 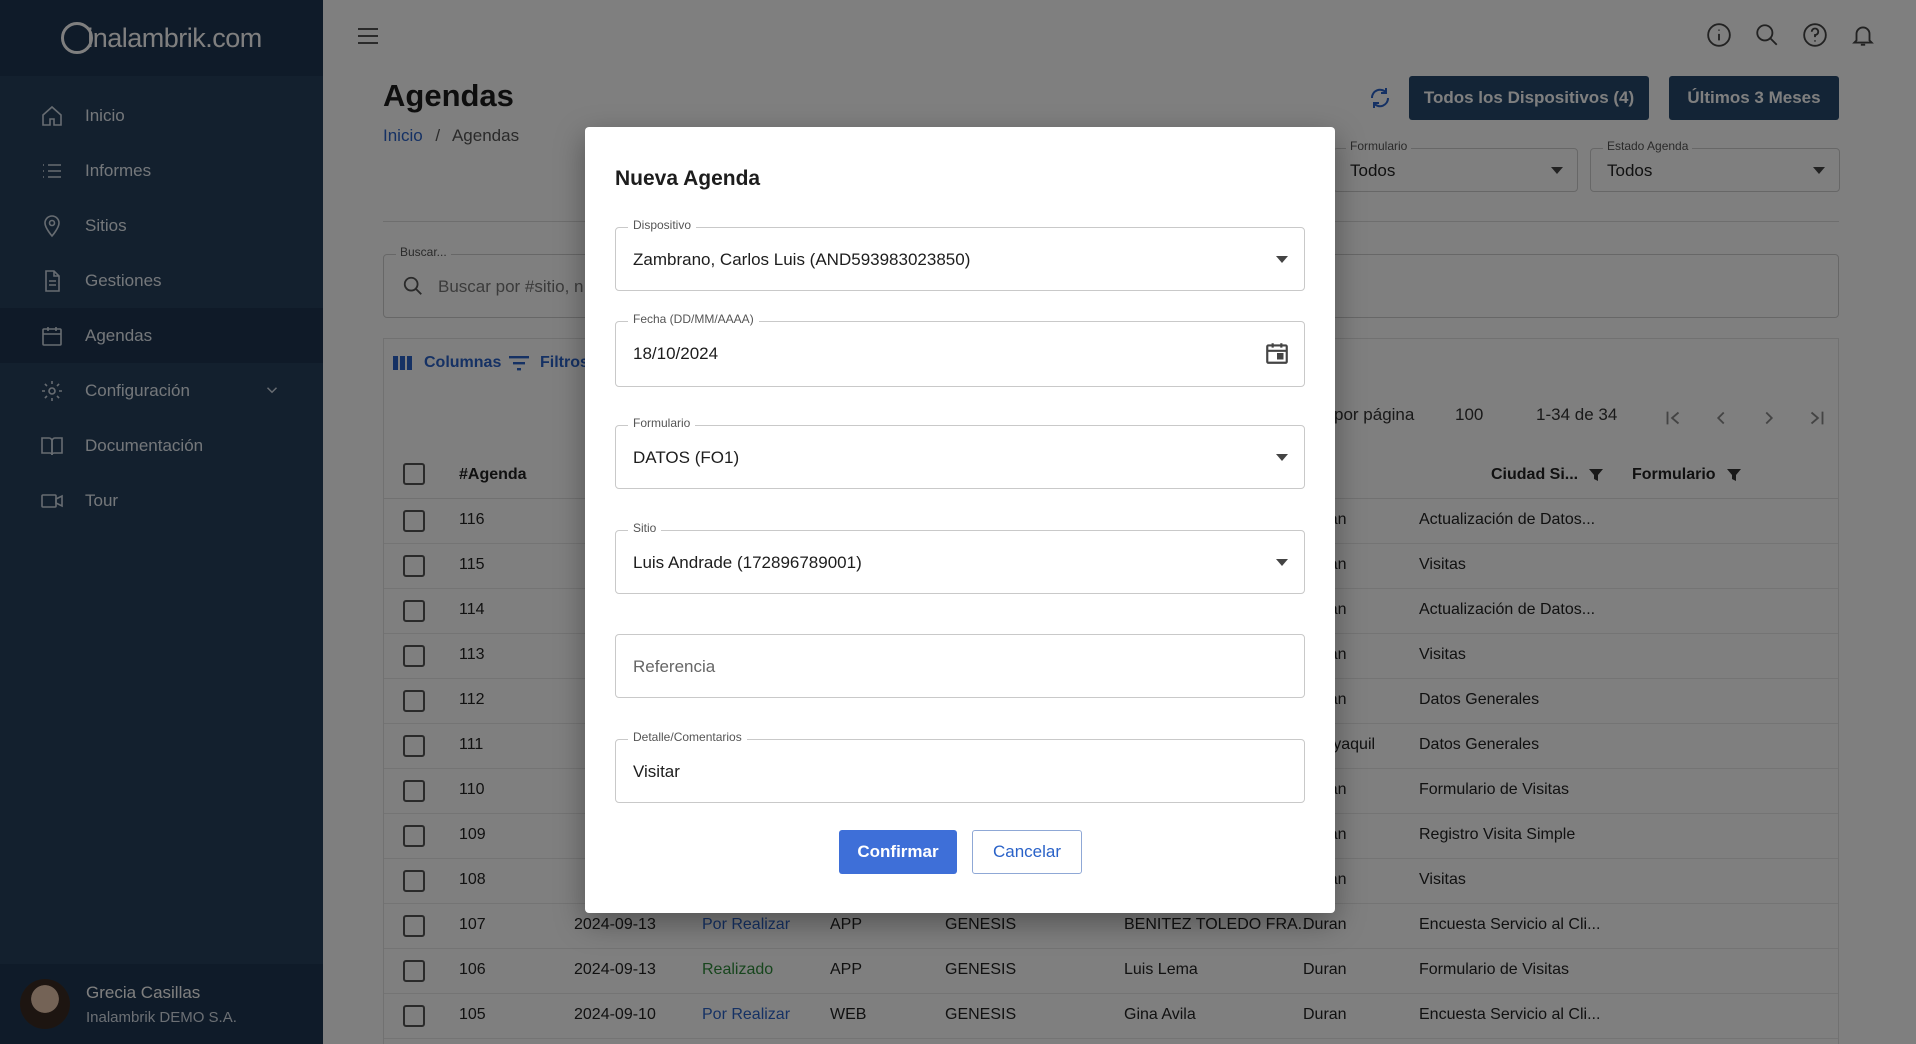 I want to click on referencia-placeholder: Referencia, so click(x=674, y=666).